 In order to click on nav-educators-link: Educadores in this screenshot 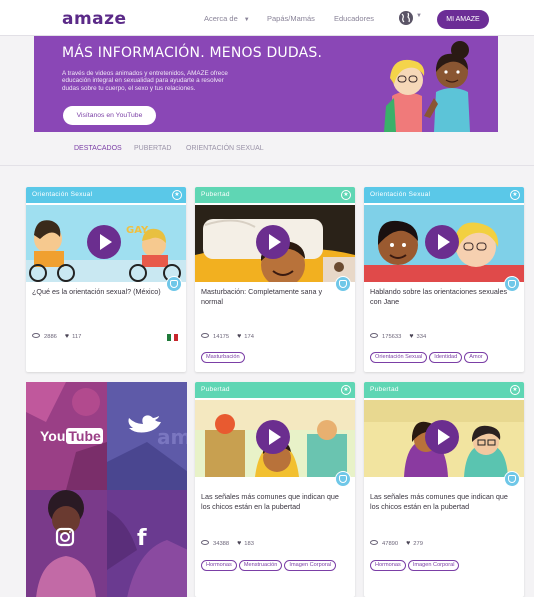, I will do `click(354, 18)`.